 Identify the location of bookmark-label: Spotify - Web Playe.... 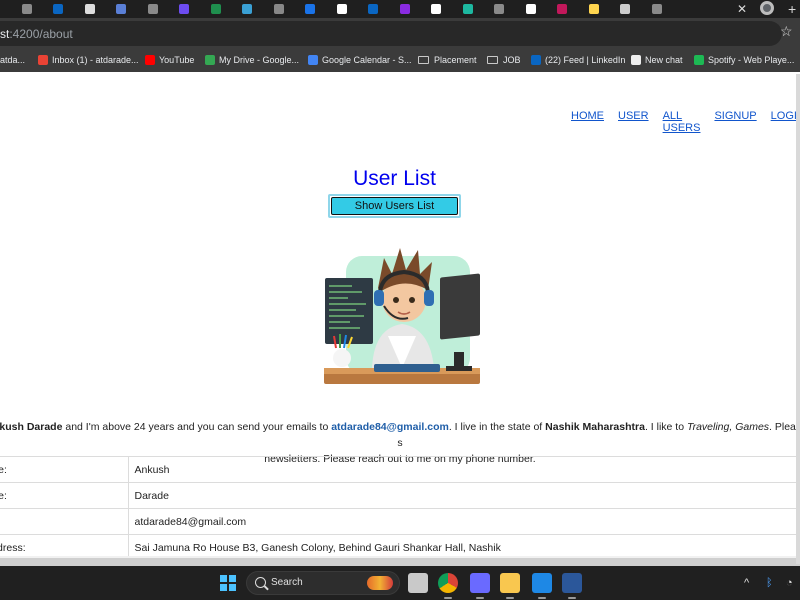
(751, 60).